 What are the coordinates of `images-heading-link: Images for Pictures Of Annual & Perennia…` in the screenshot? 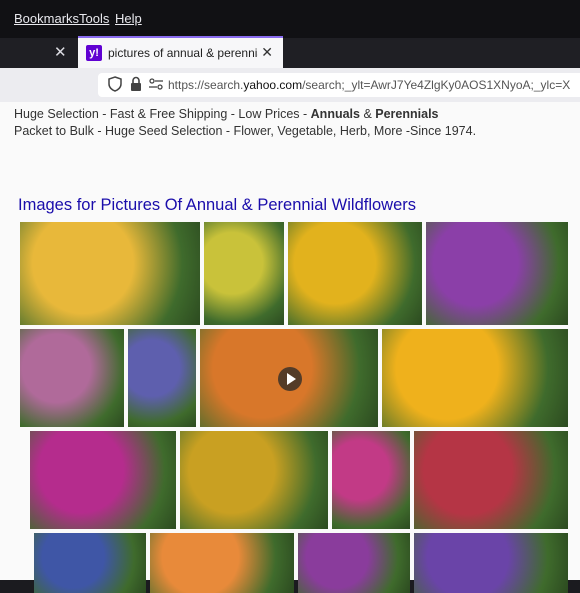 It's located at (217, 205).